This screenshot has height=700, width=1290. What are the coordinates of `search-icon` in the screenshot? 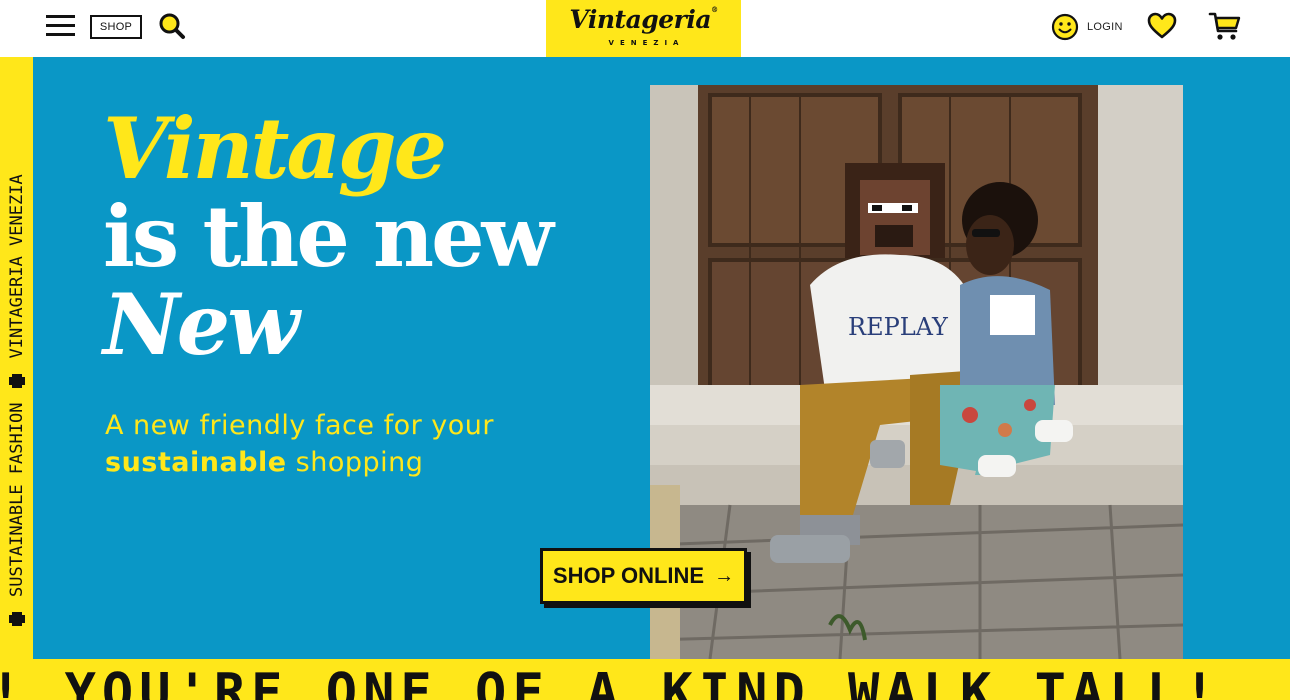 It's located at (172, 26).